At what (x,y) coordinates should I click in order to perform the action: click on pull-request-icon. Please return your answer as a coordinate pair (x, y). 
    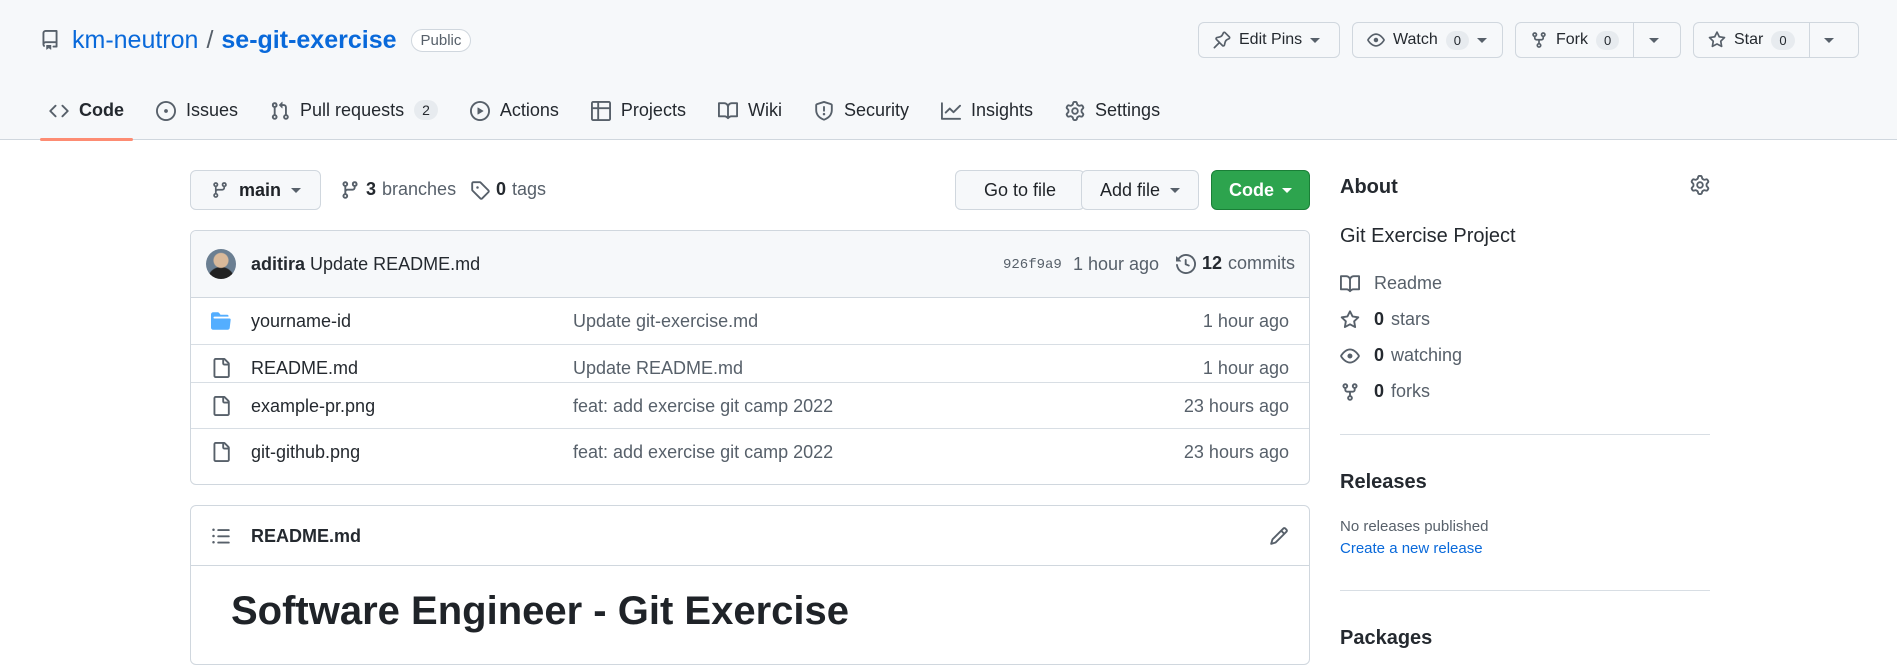
    Looking at the image, I should click on (280, 111).